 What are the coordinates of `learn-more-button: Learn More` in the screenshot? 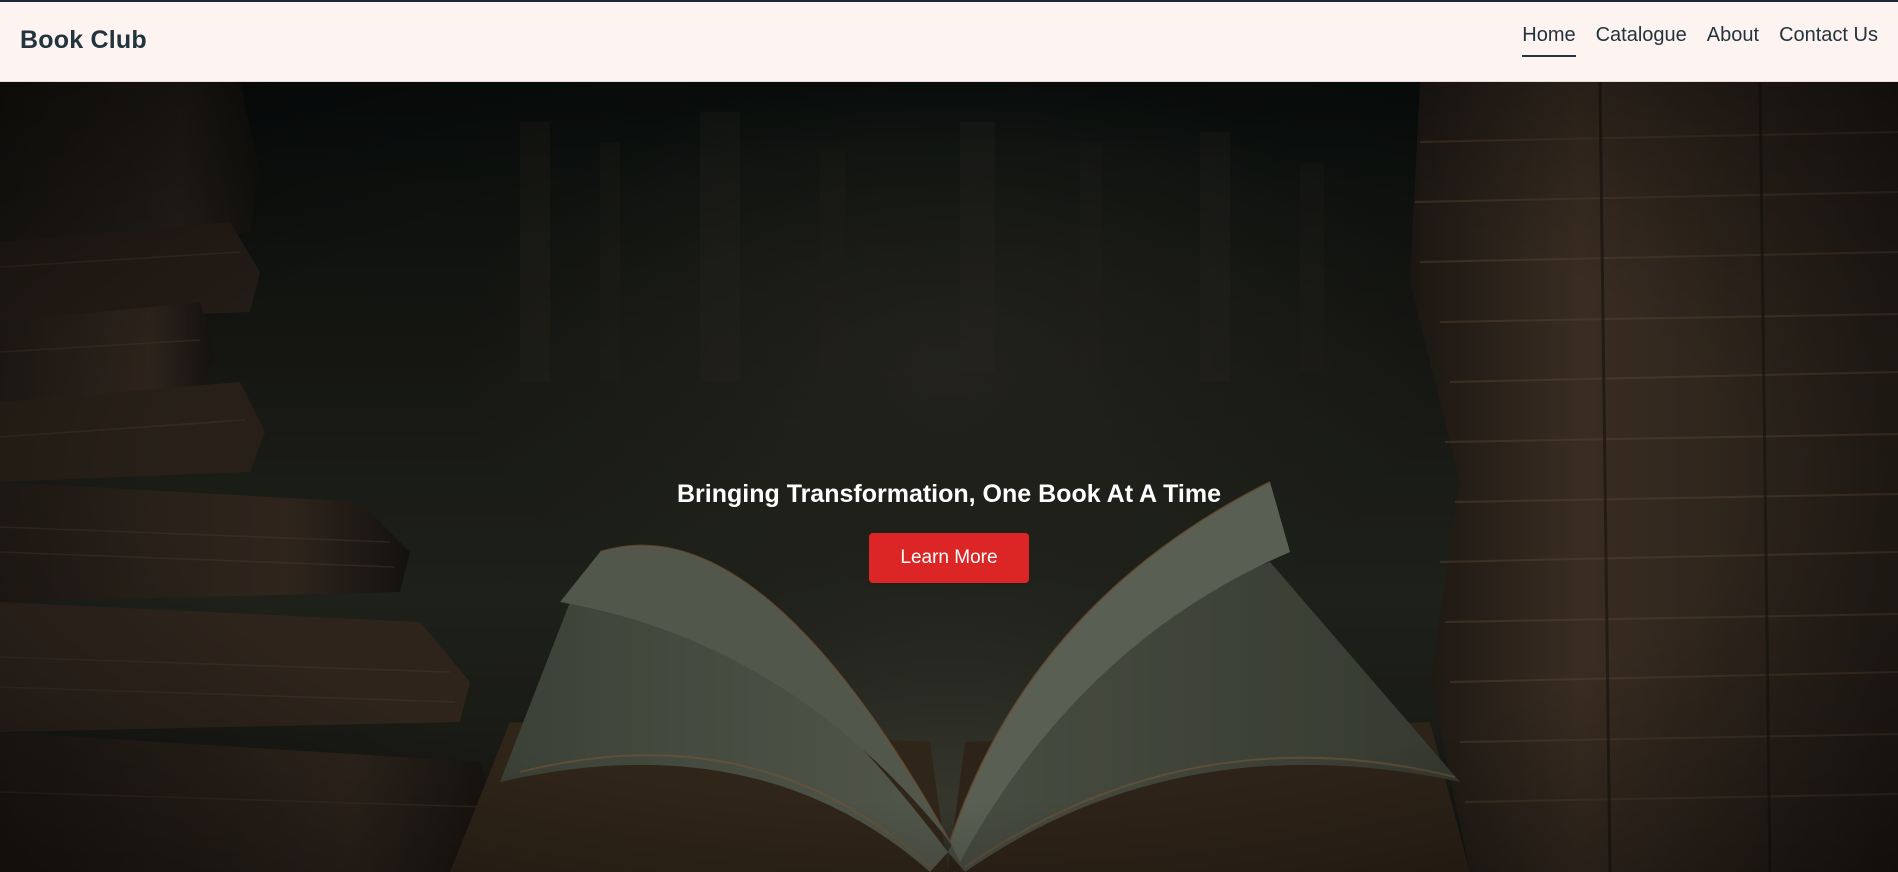 It's located at (949, 558).